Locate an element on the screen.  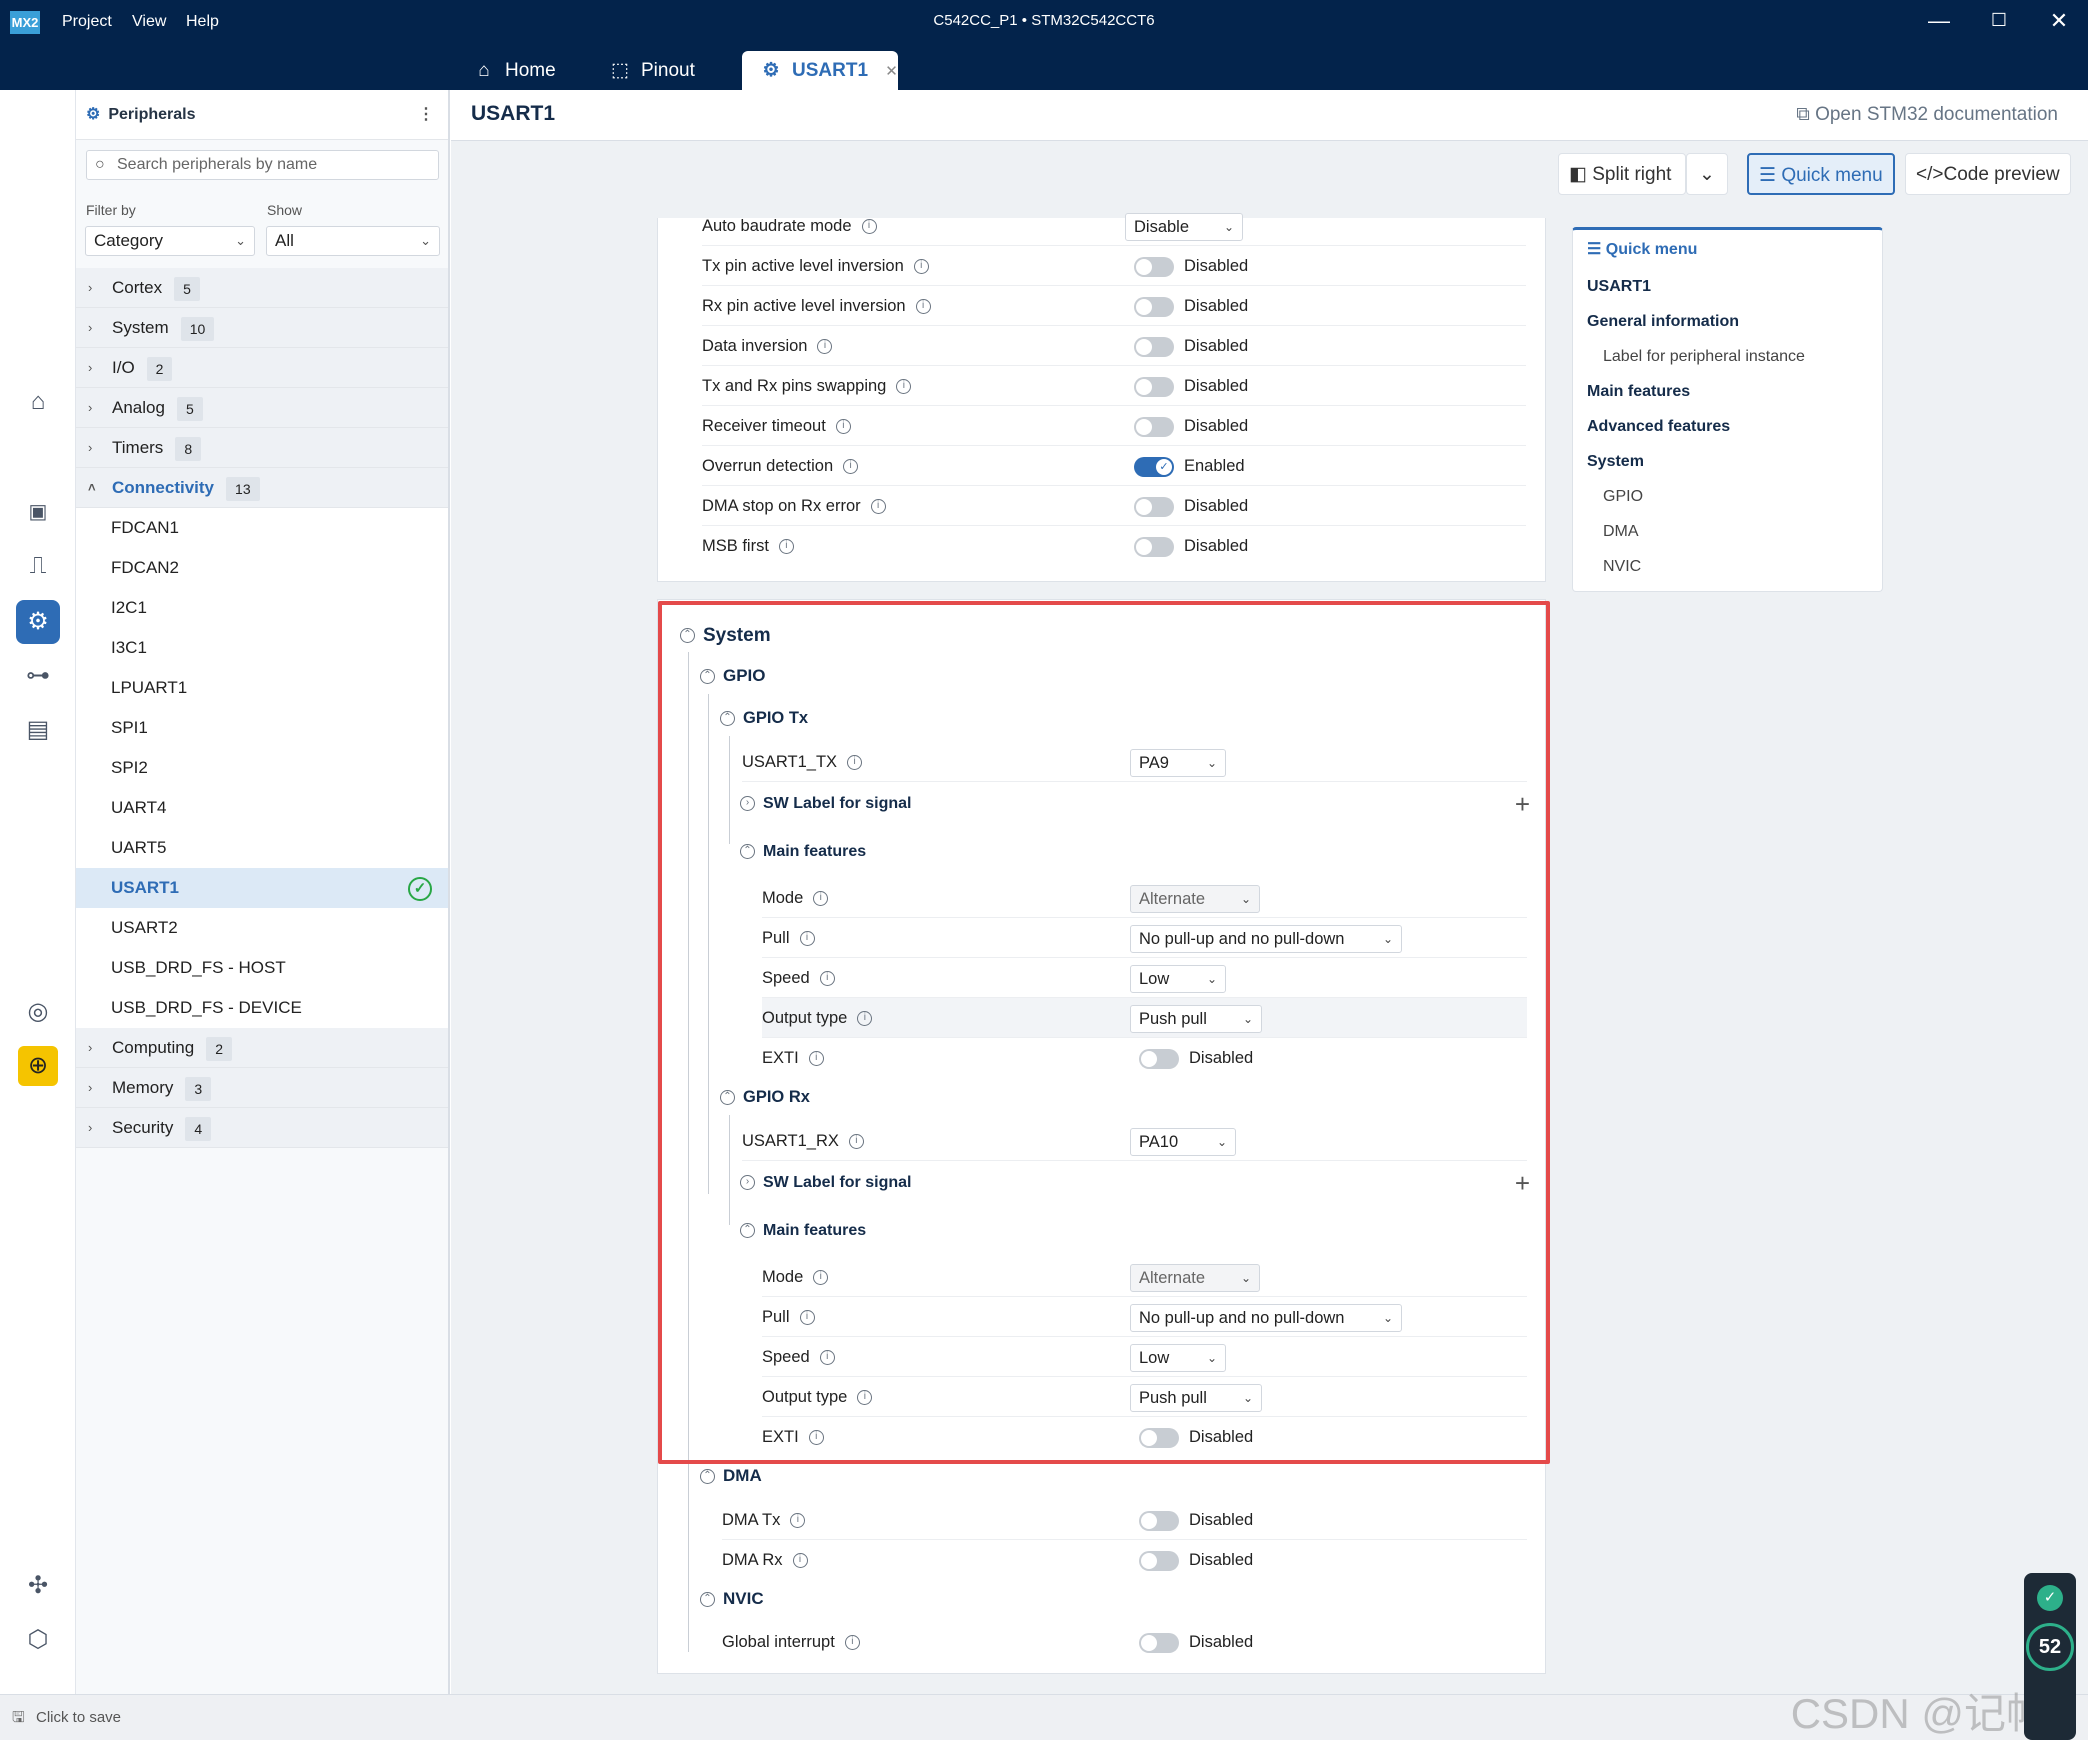
peripheral-i3c1: I3C1 is located at coordinates (262, 648).